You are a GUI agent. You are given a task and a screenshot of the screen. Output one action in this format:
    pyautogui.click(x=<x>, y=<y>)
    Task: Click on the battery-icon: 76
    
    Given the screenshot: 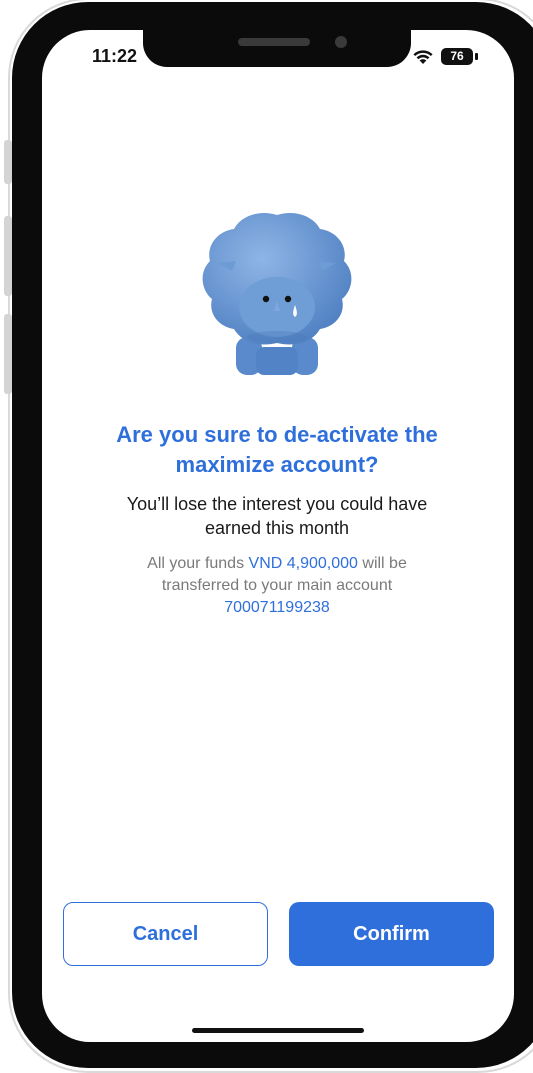 What is the action you would take?
    pyautogui.click(x=457, y=56)
    